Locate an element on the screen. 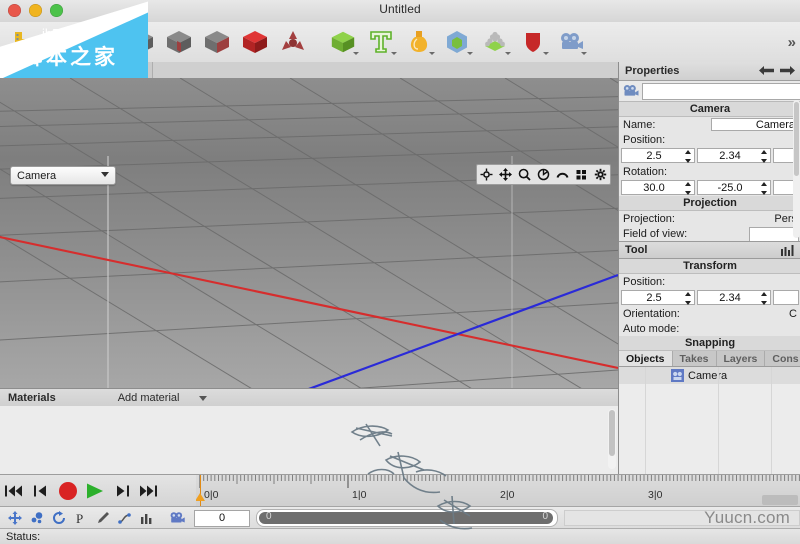 The height and width of the screenshot is (544, 800). move-tool-button is located at coordinates (15, 518).